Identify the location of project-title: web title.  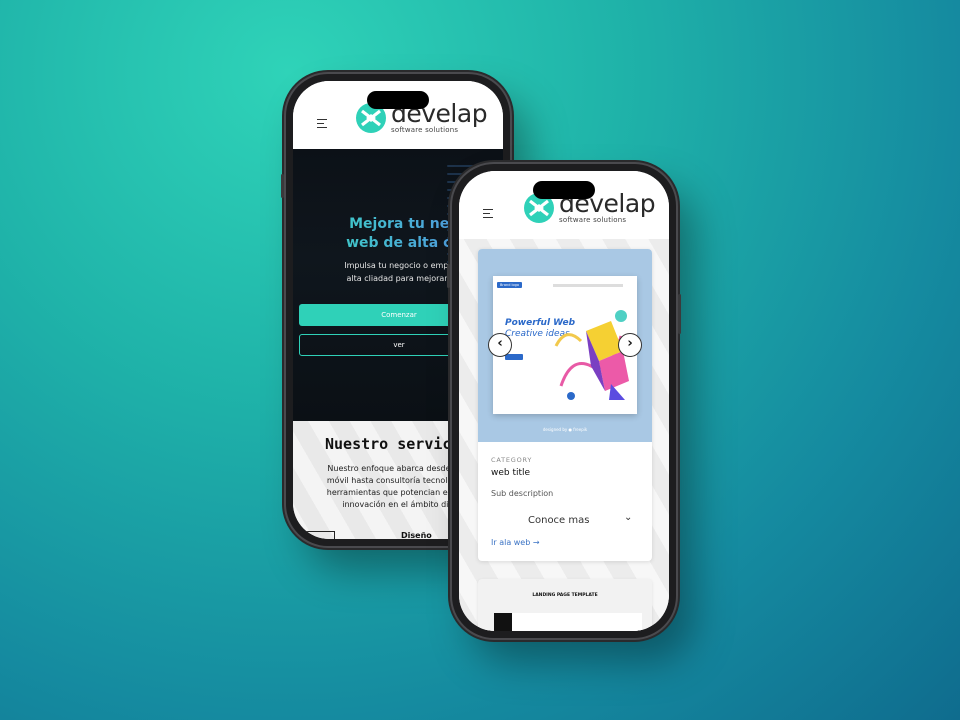
(511, 473).